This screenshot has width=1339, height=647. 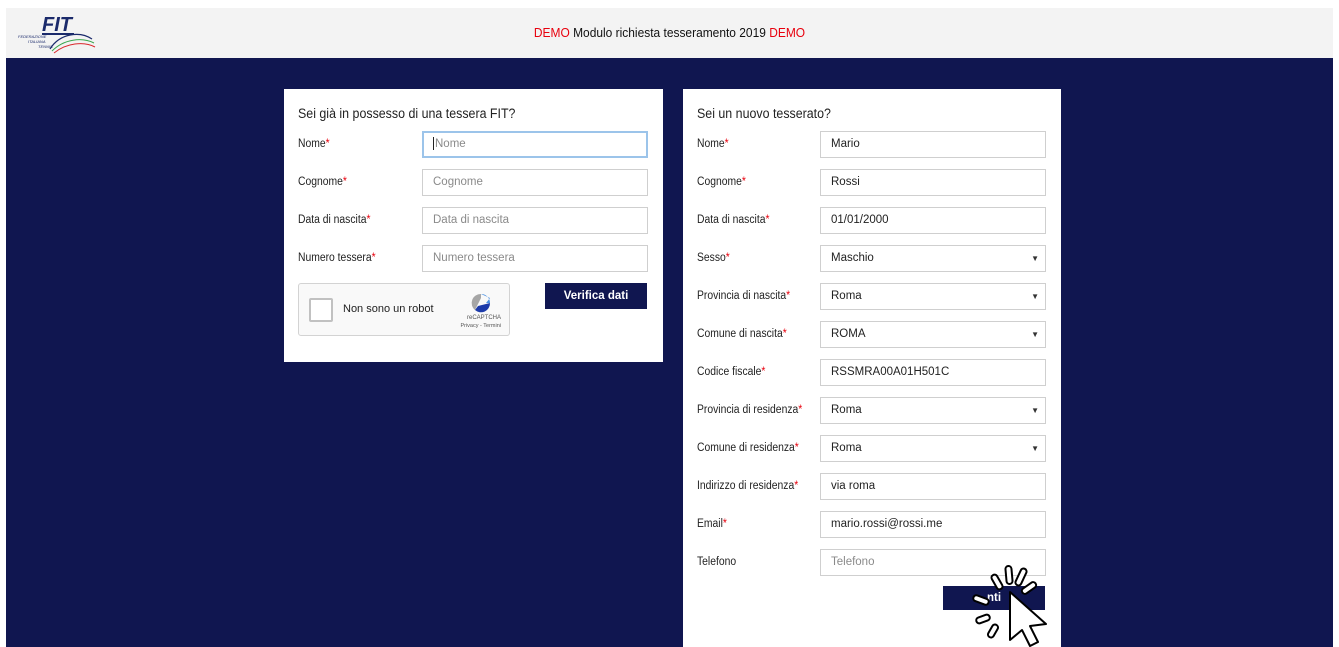 What do you see at coordinates (535, 182) in the screenshot?
I see `cognome-input: Cognome` at bounding box center [535, 182].